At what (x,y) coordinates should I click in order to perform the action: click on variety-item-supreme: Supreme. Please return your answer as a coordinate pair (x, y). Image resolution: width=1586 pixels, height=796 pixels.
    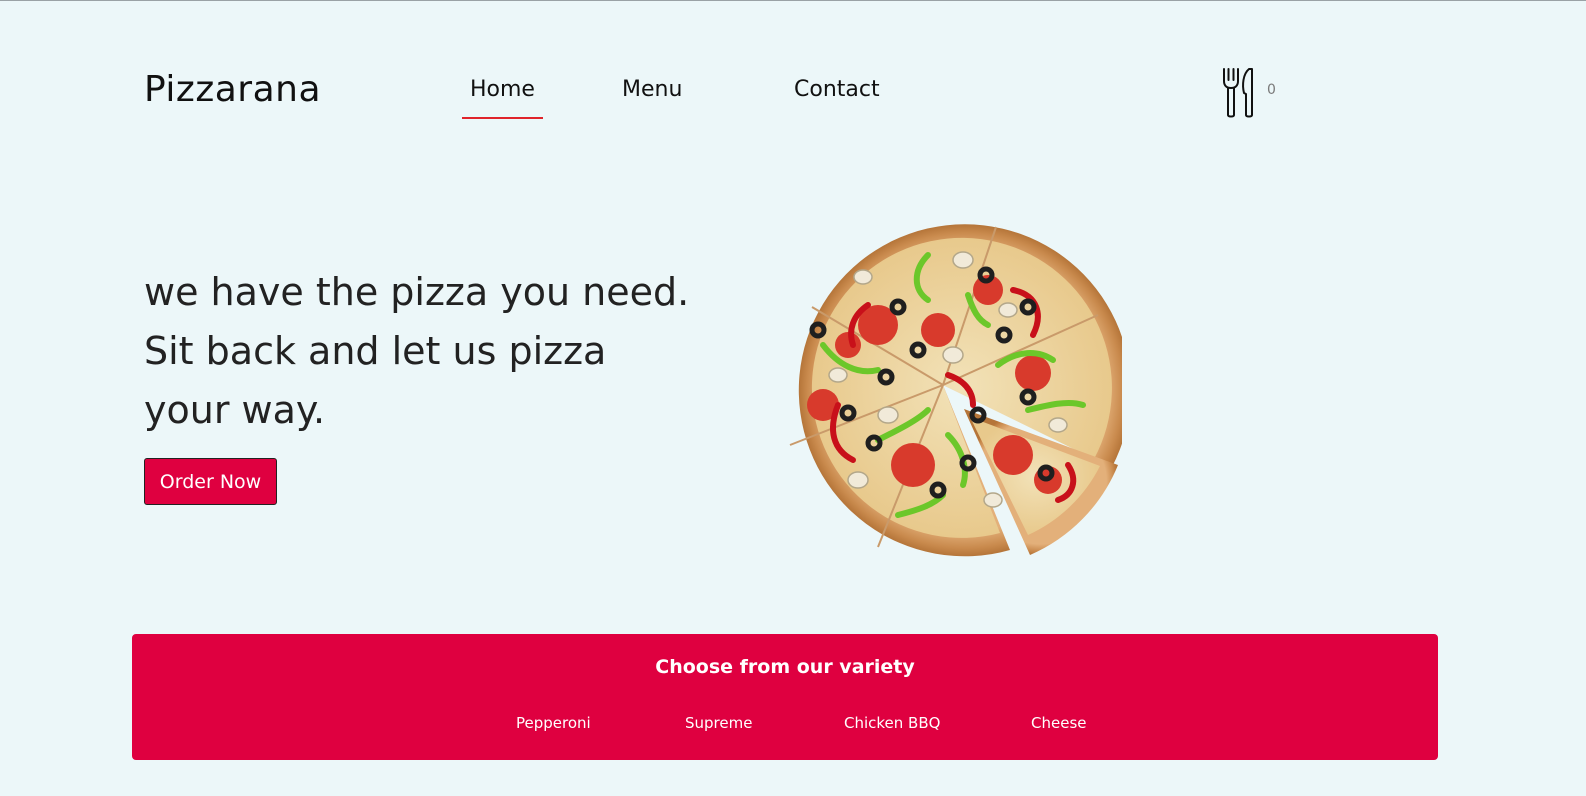
    Looking at the image, I should click on (718, 723).